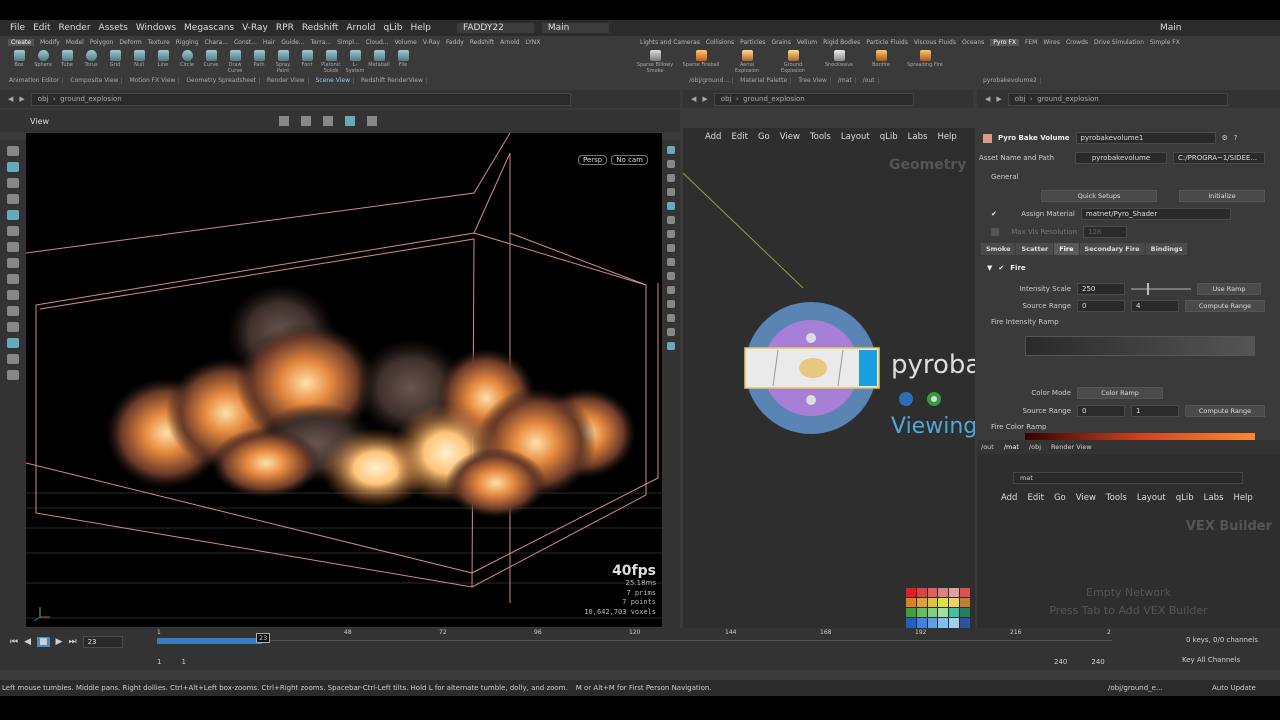  What do you see at coordinates (747, 61) in the screenshot?
I see `tool-aerial-explosion: Aerial Explosion` at bounding box center [747, 61].